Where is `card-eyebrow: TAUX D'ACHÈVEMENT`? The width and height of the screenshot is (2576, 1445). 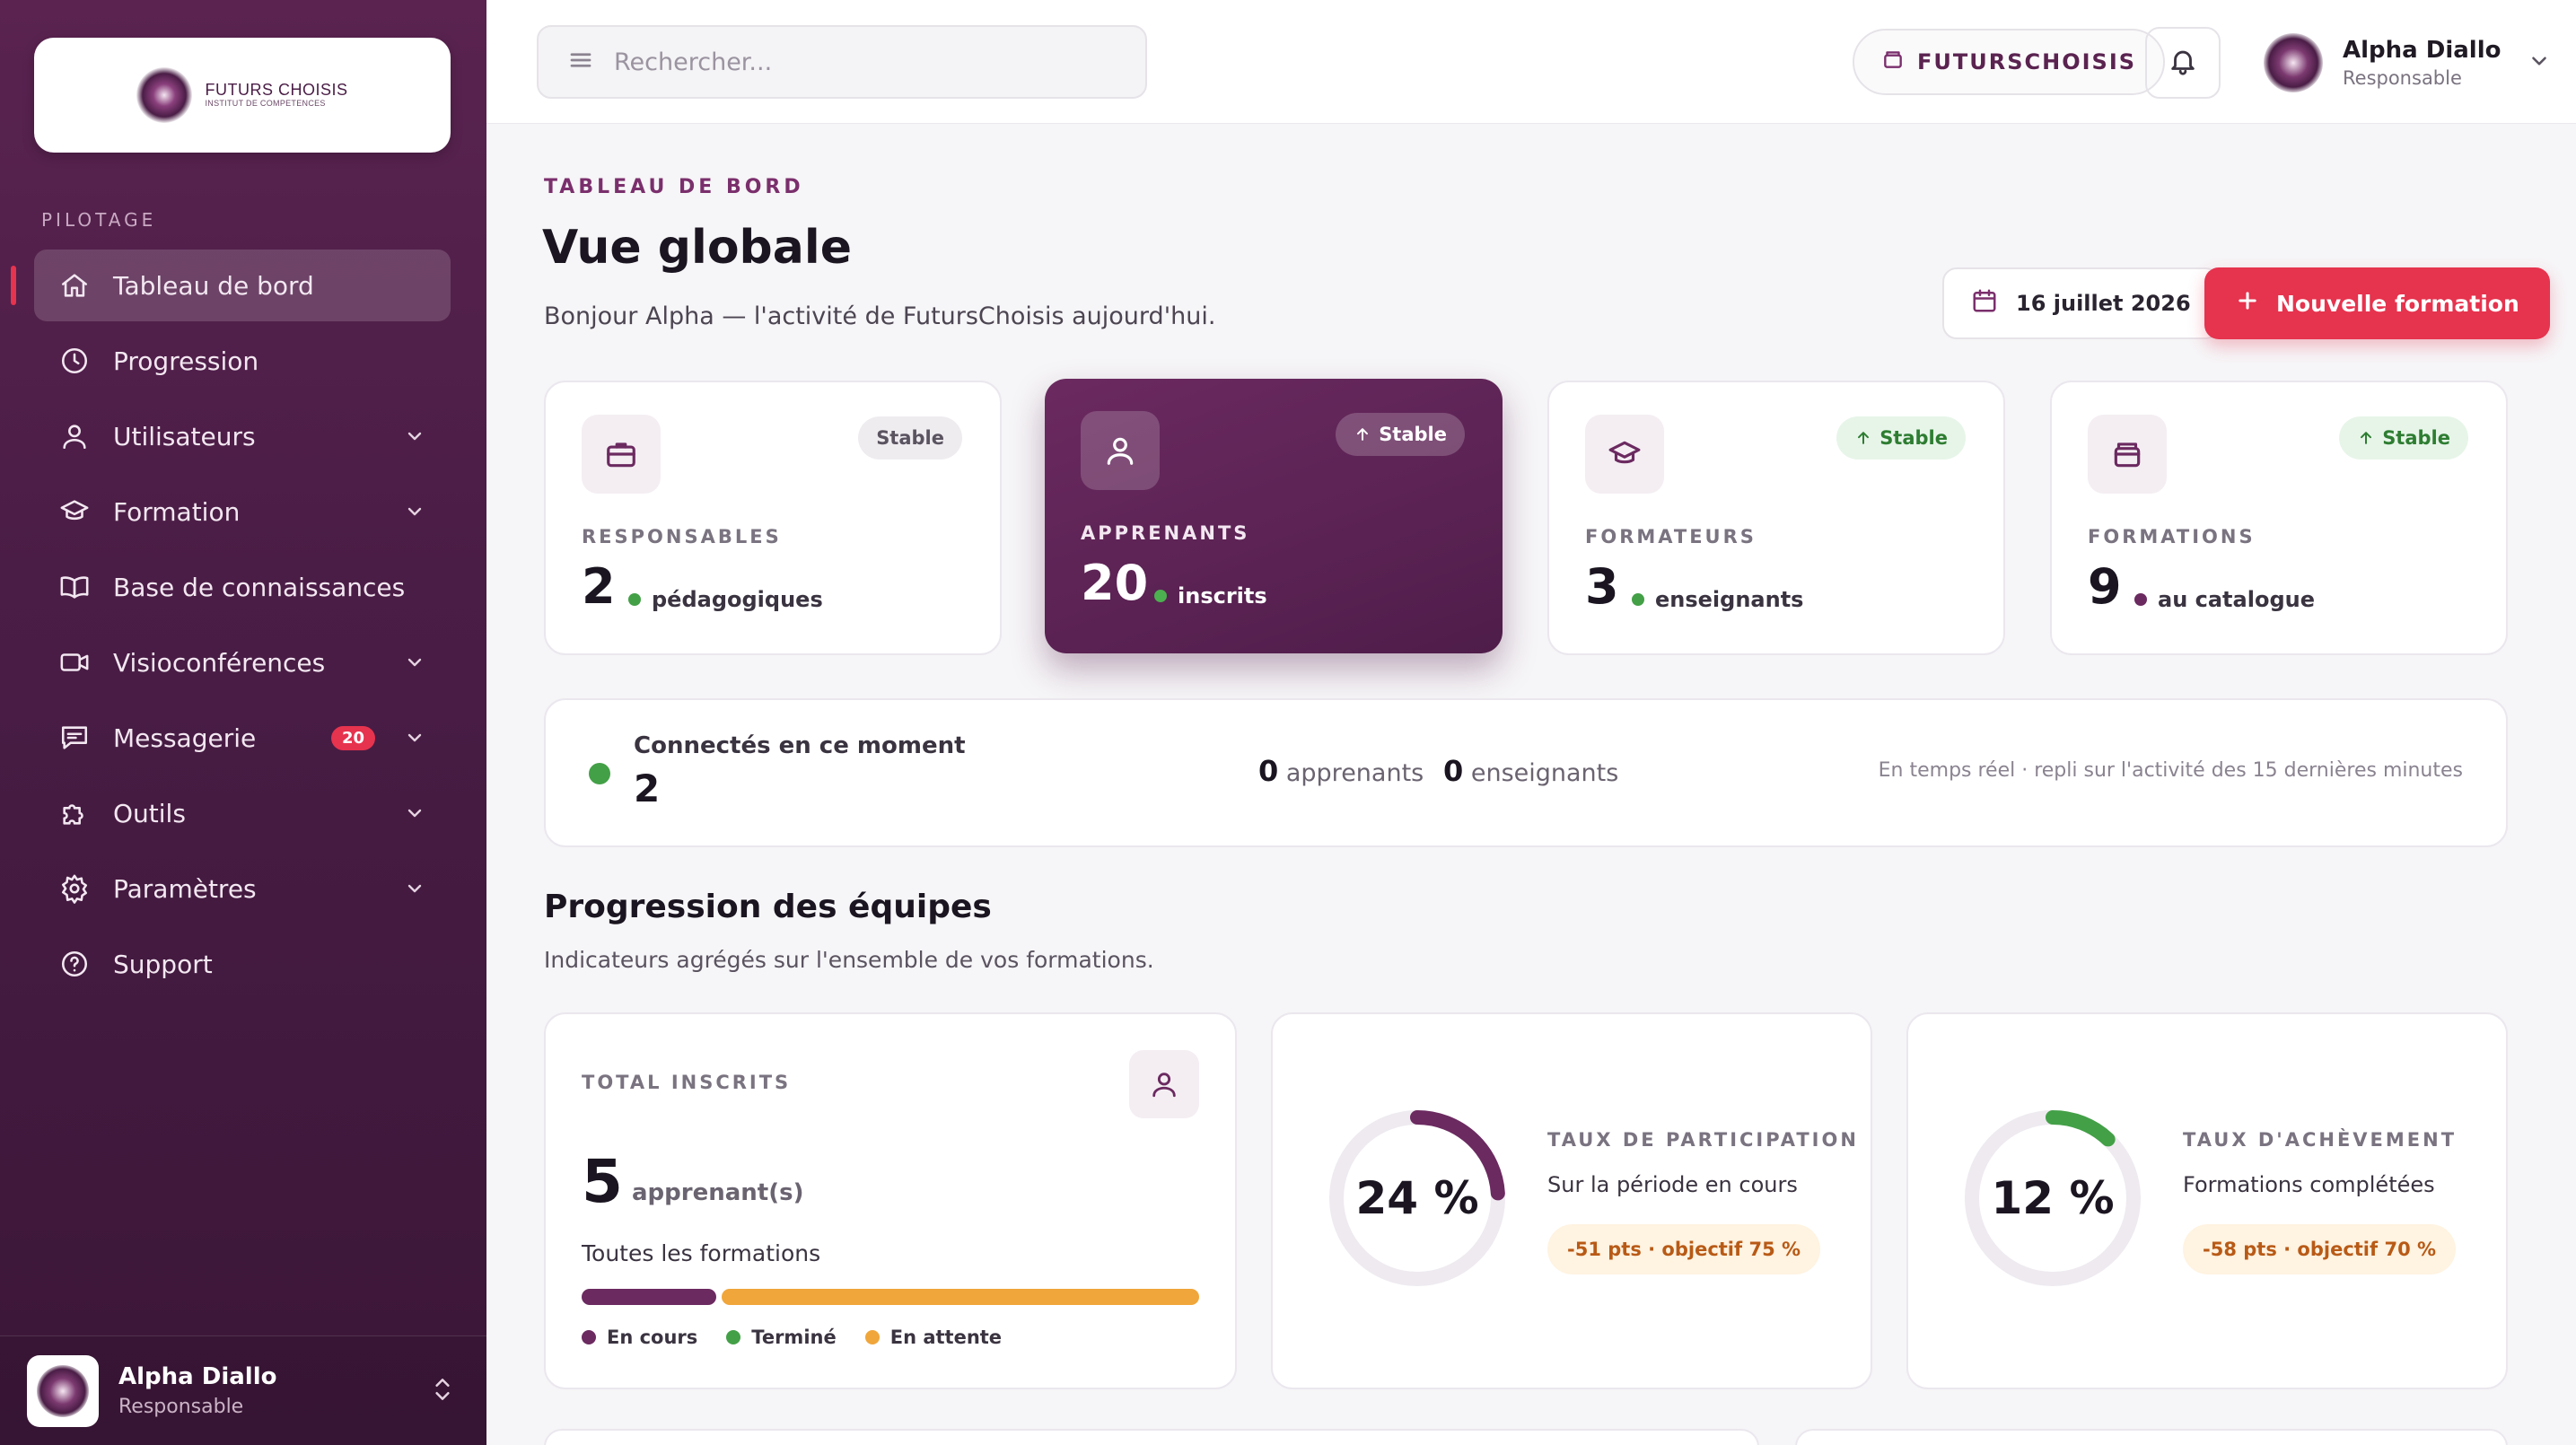 card-eyebrow: TAUX D'ACHÈVEMENT is located at coordinates (2320, 1140).